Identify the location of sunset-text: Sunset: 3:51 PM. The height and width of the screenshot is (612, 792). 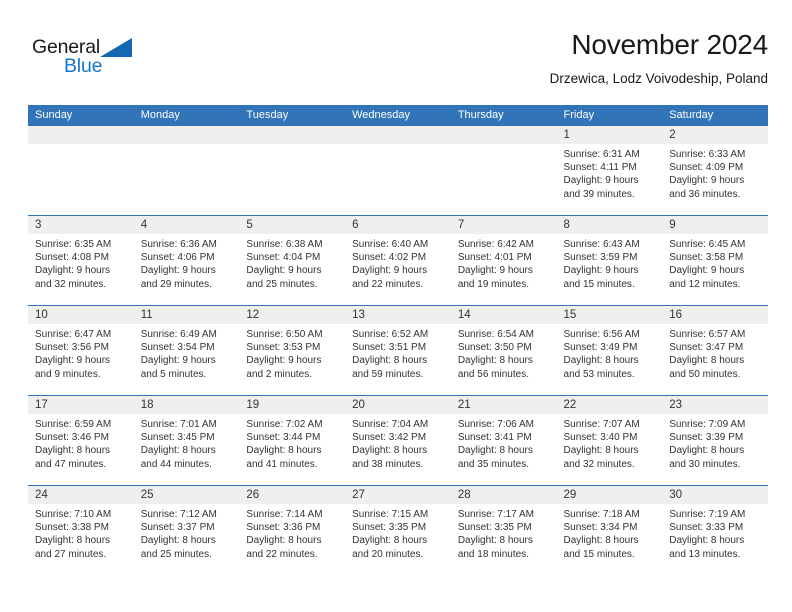
(389, 348).